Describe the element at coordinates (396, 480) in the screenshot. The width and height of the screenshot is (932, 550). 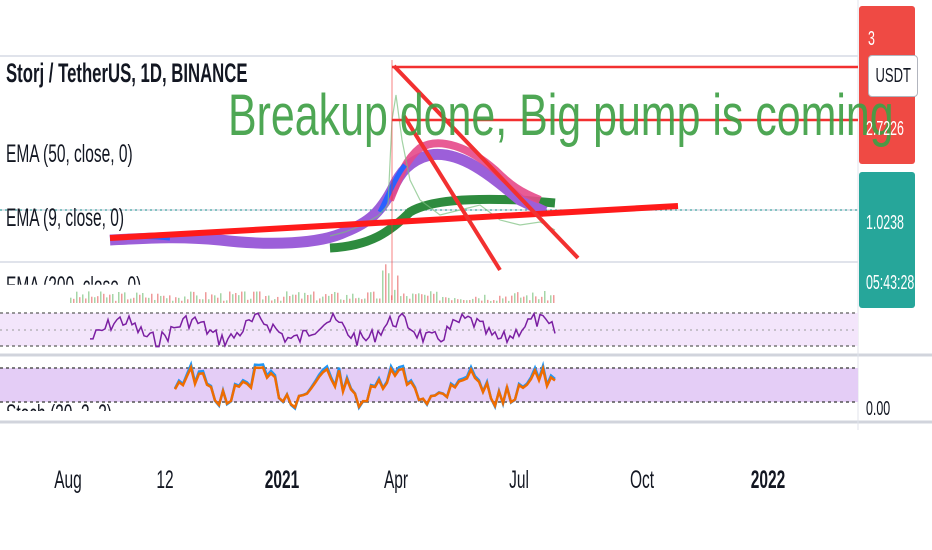
I see `x-tick-apr: Apr` at that location.